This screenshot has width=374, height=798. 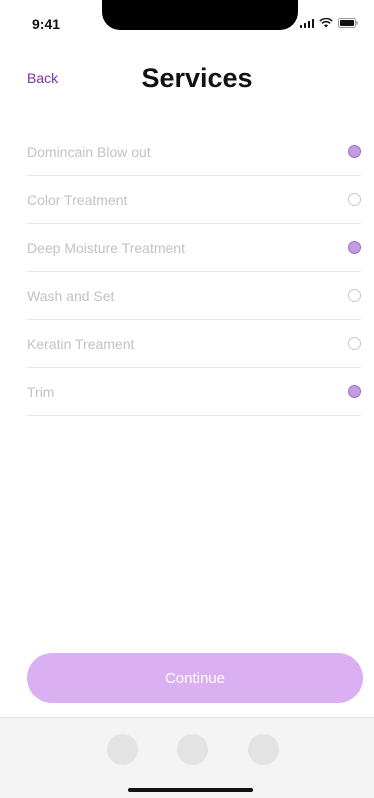 I want to click on status-bar: 9:41, so click(x=187, y=20).